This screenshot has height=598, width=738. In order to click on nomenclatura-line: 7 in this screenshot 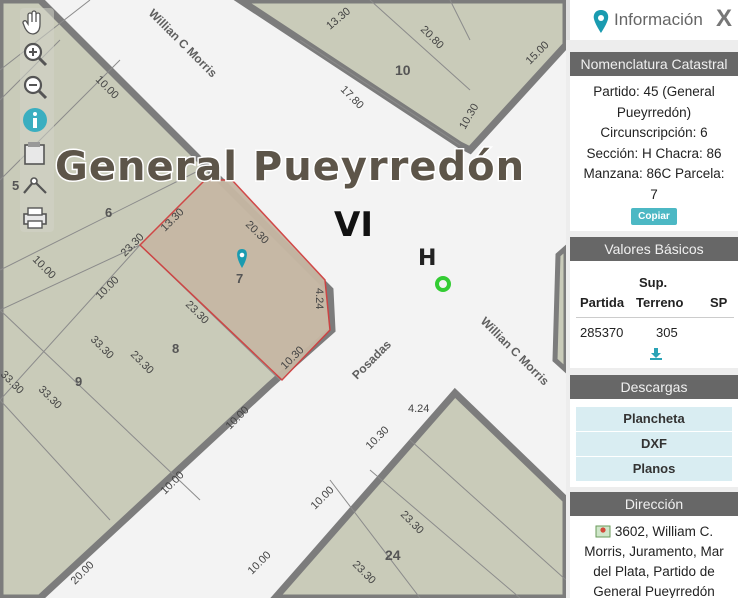, I will do `click(654, 194)`.